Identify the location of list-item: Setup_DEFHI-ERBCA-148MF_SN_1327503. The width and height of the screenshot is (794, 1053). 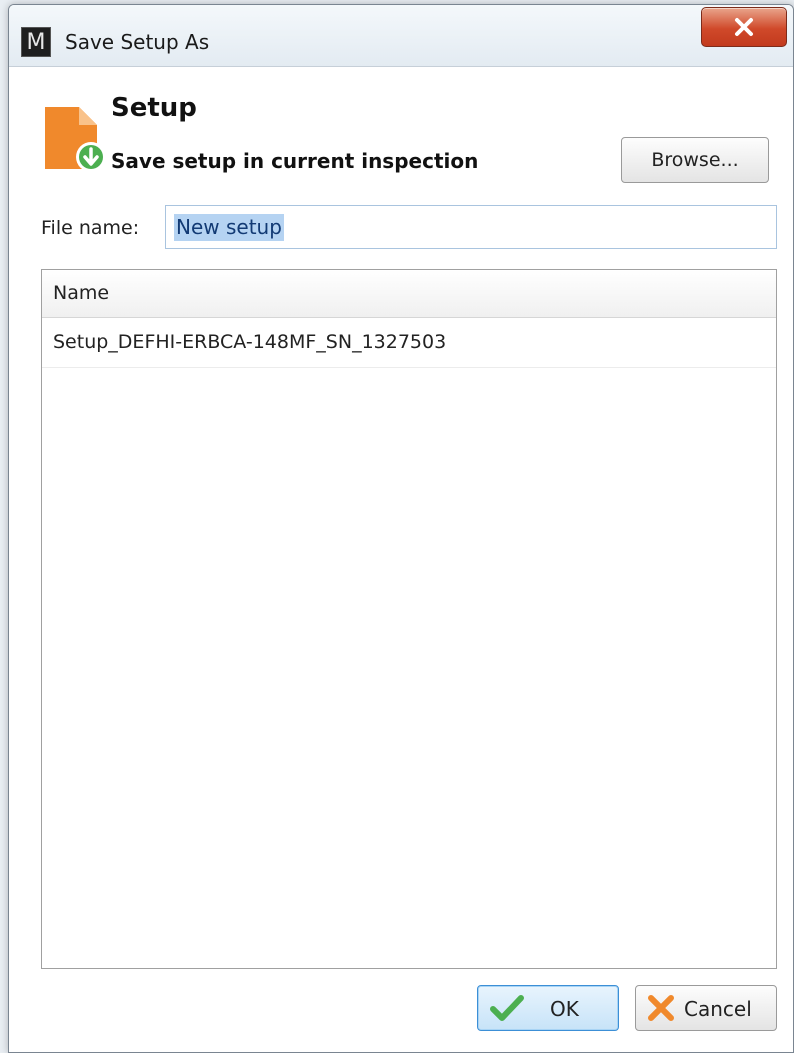
(409, 343).